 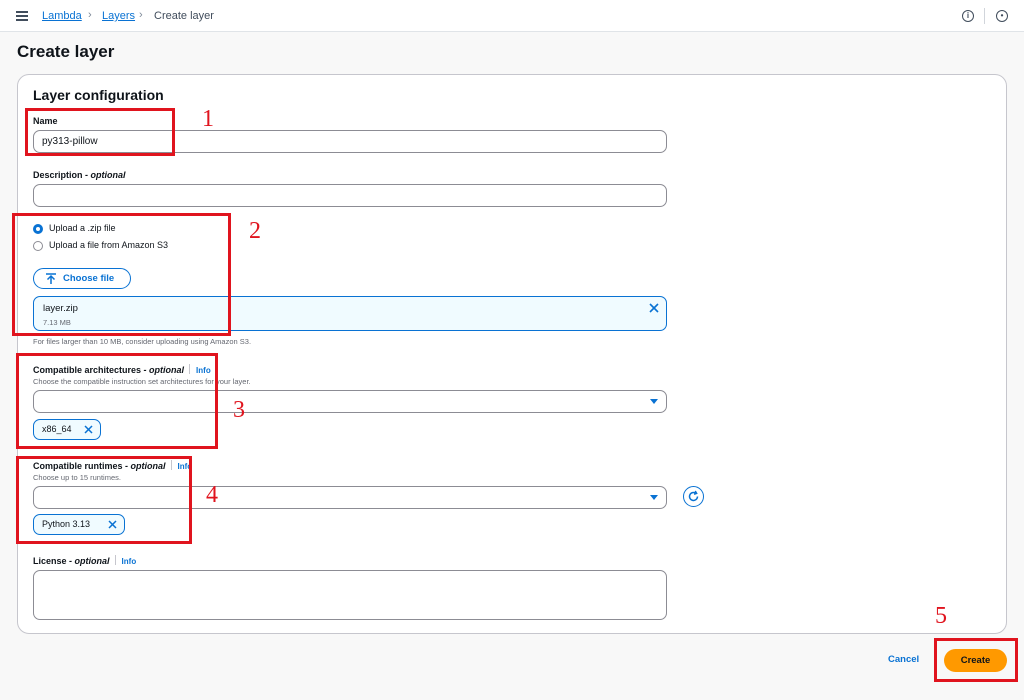 What do you see at coordinates (22, 16) in the screenshot?
I see `menu-icon` at bounding box center [22, 16].